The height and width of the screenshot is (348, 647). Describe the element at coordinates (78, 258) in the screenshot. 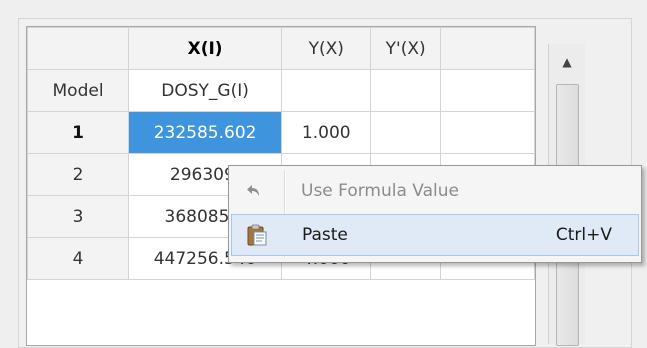

I see `row-header-4: 4` at that location.